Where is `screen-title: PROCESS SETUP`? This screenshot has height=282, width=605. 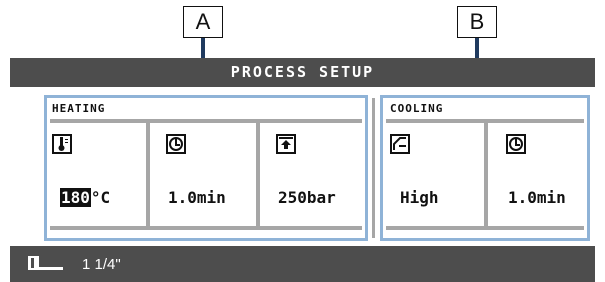
screen-title: PROCESS SETUP is located at coordinates (302, 72).